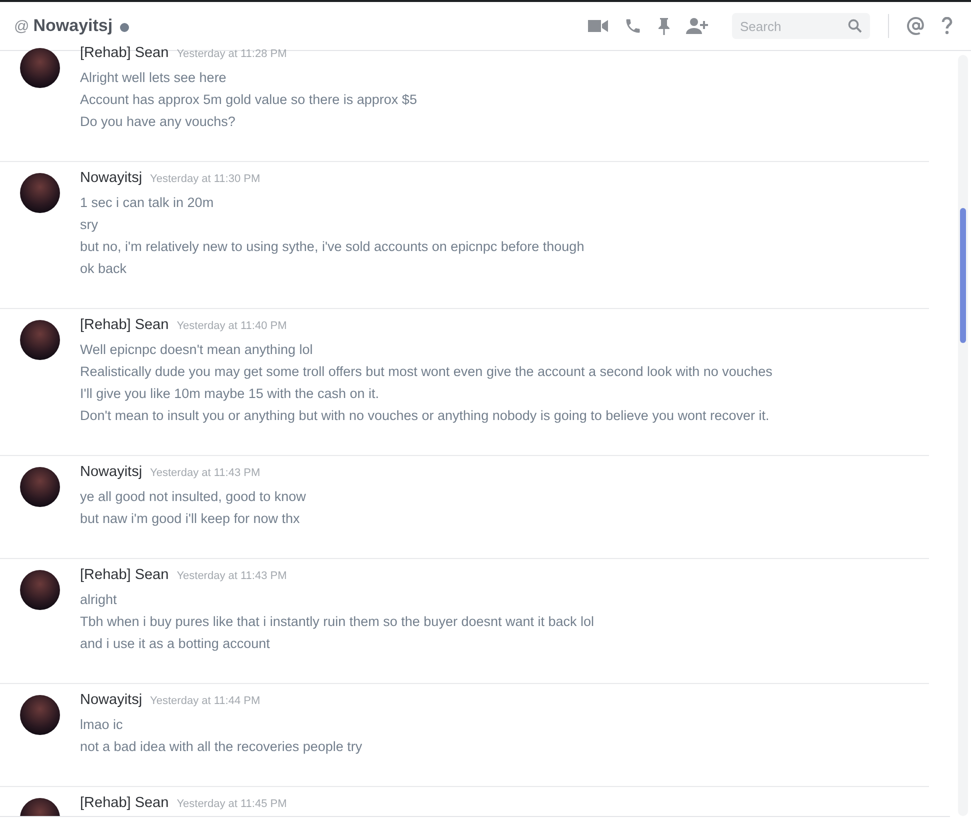 This screenshot has width=971, height=829. I want to click on message-text: lmao ic, so click(102, 725).